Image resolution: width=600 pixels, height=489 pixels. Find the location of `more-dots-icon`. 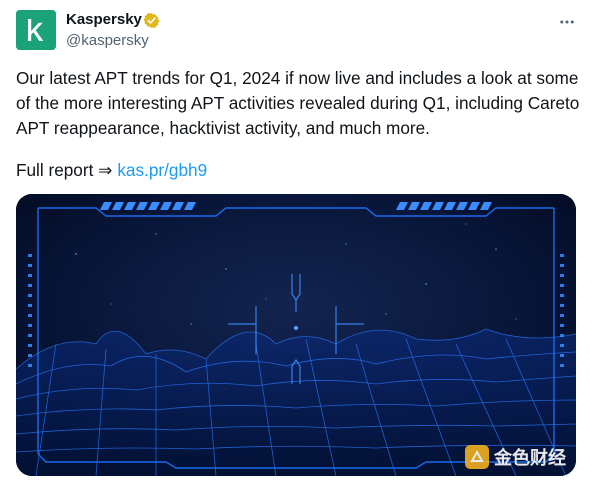

more-dots-icon is located at coordinates (567, 22).